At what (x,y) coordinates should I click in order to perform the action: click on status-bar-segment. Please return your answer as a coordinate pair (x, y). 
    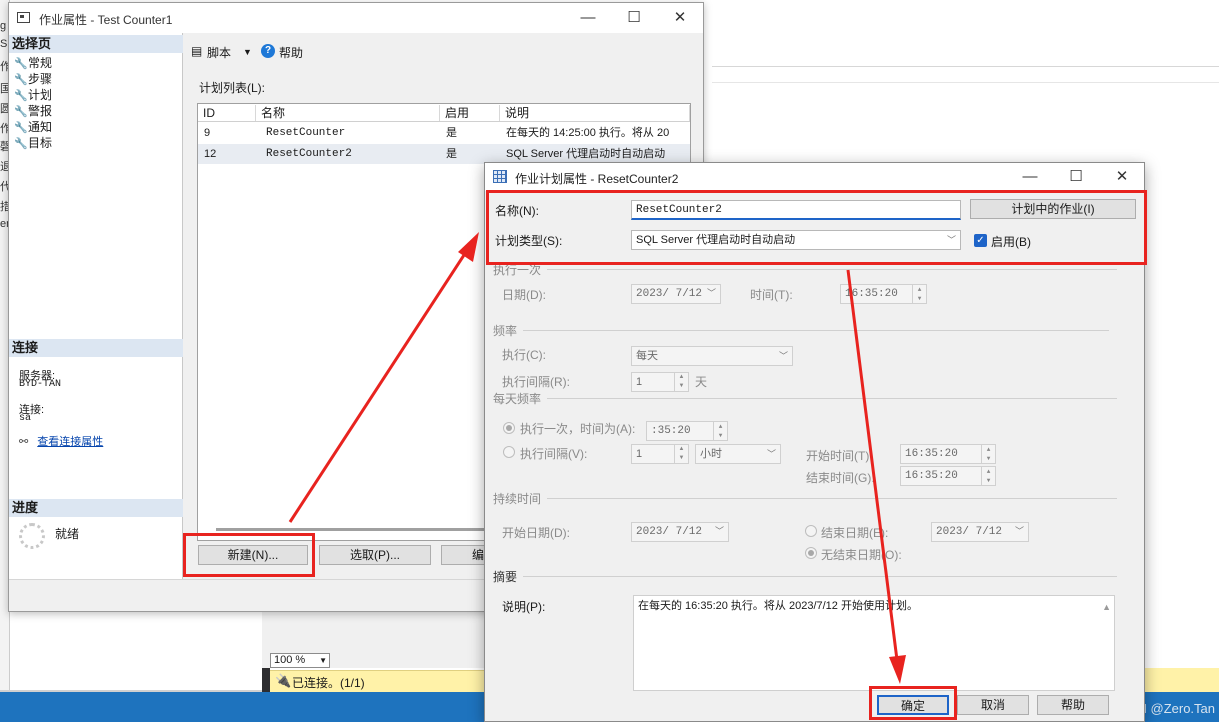
    Looking at the image, I should click on (1182, 680).